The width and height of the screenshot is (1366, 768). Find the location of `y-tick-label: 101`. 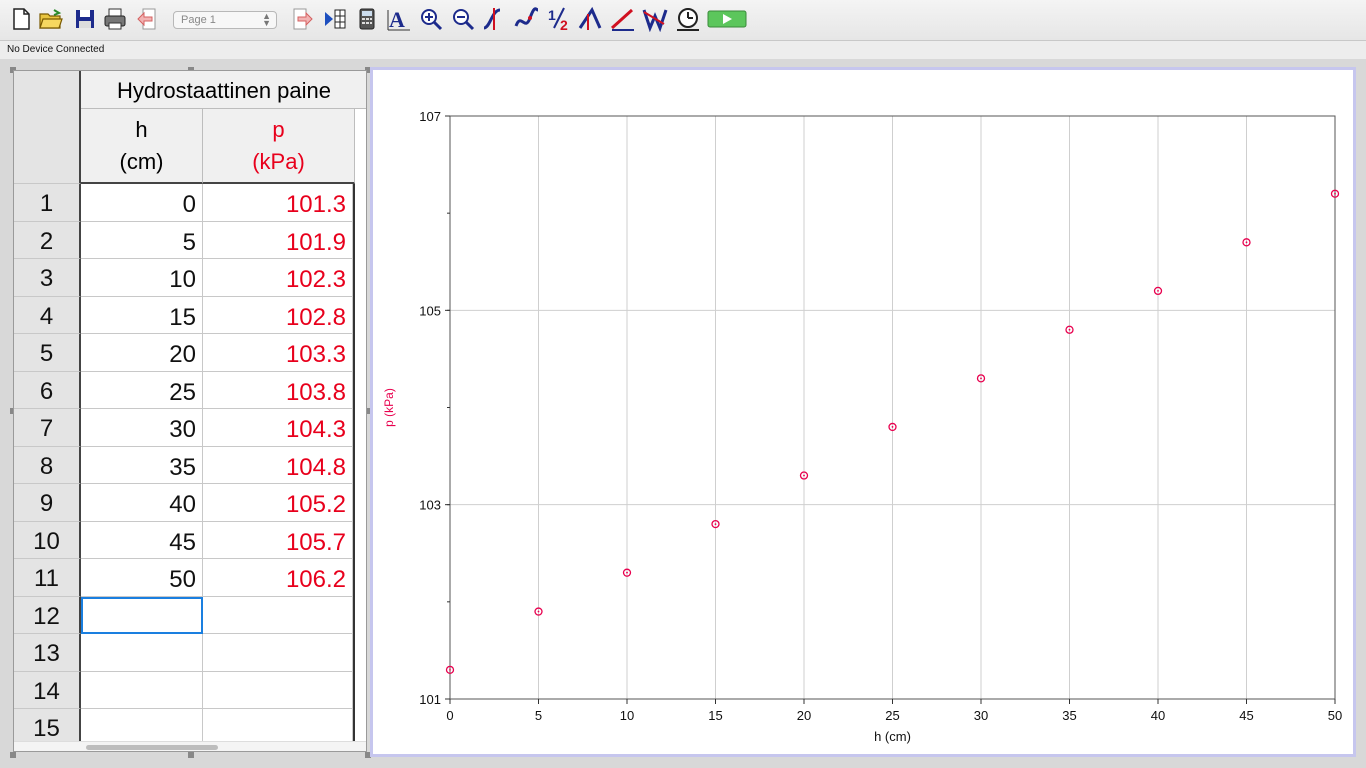

y-tick-label: 101 is located at coordinates (430, 699).